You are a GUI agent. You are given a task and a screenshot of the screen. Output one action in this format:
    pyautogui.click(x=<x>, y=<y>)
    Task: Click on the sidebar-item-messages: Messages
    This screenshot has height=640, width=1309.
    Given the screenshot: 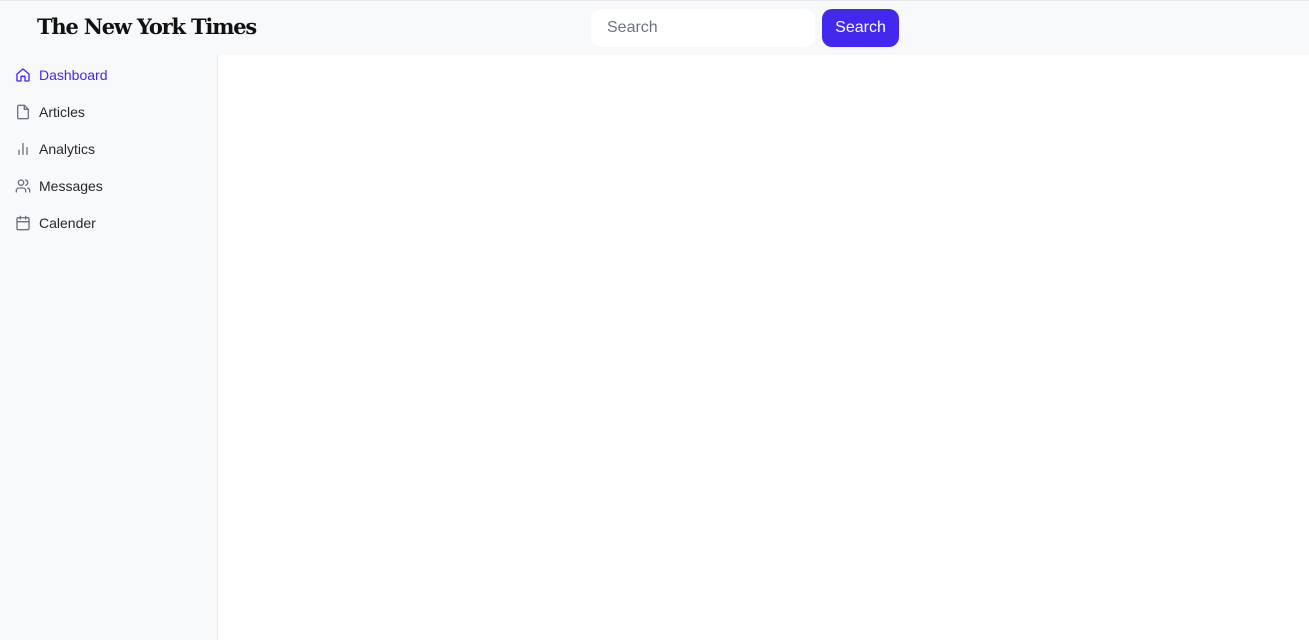 What is the action you would take?
    pyautogui.click(x=59, y=186)
    